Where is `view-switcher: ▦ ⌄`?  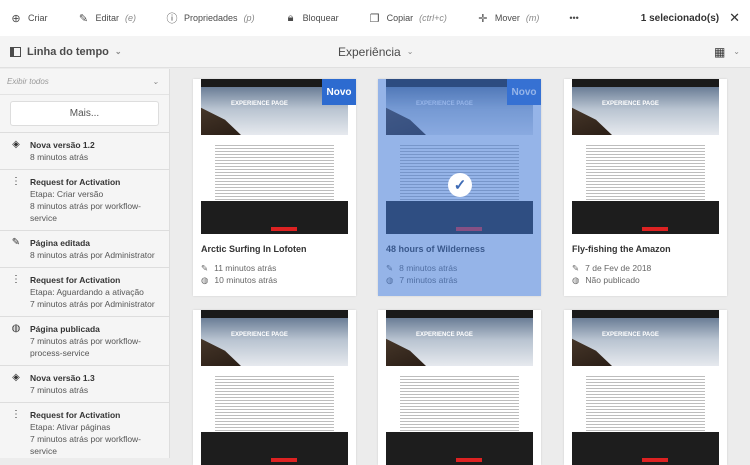
view-switcher: ▦ ⌄ is located at coordinates (727, 52).